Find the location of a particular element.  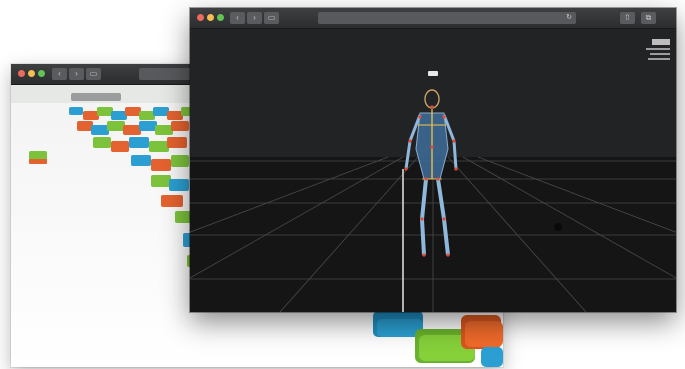

tabs-button: ⧉ is located at coordinates (648, 18).